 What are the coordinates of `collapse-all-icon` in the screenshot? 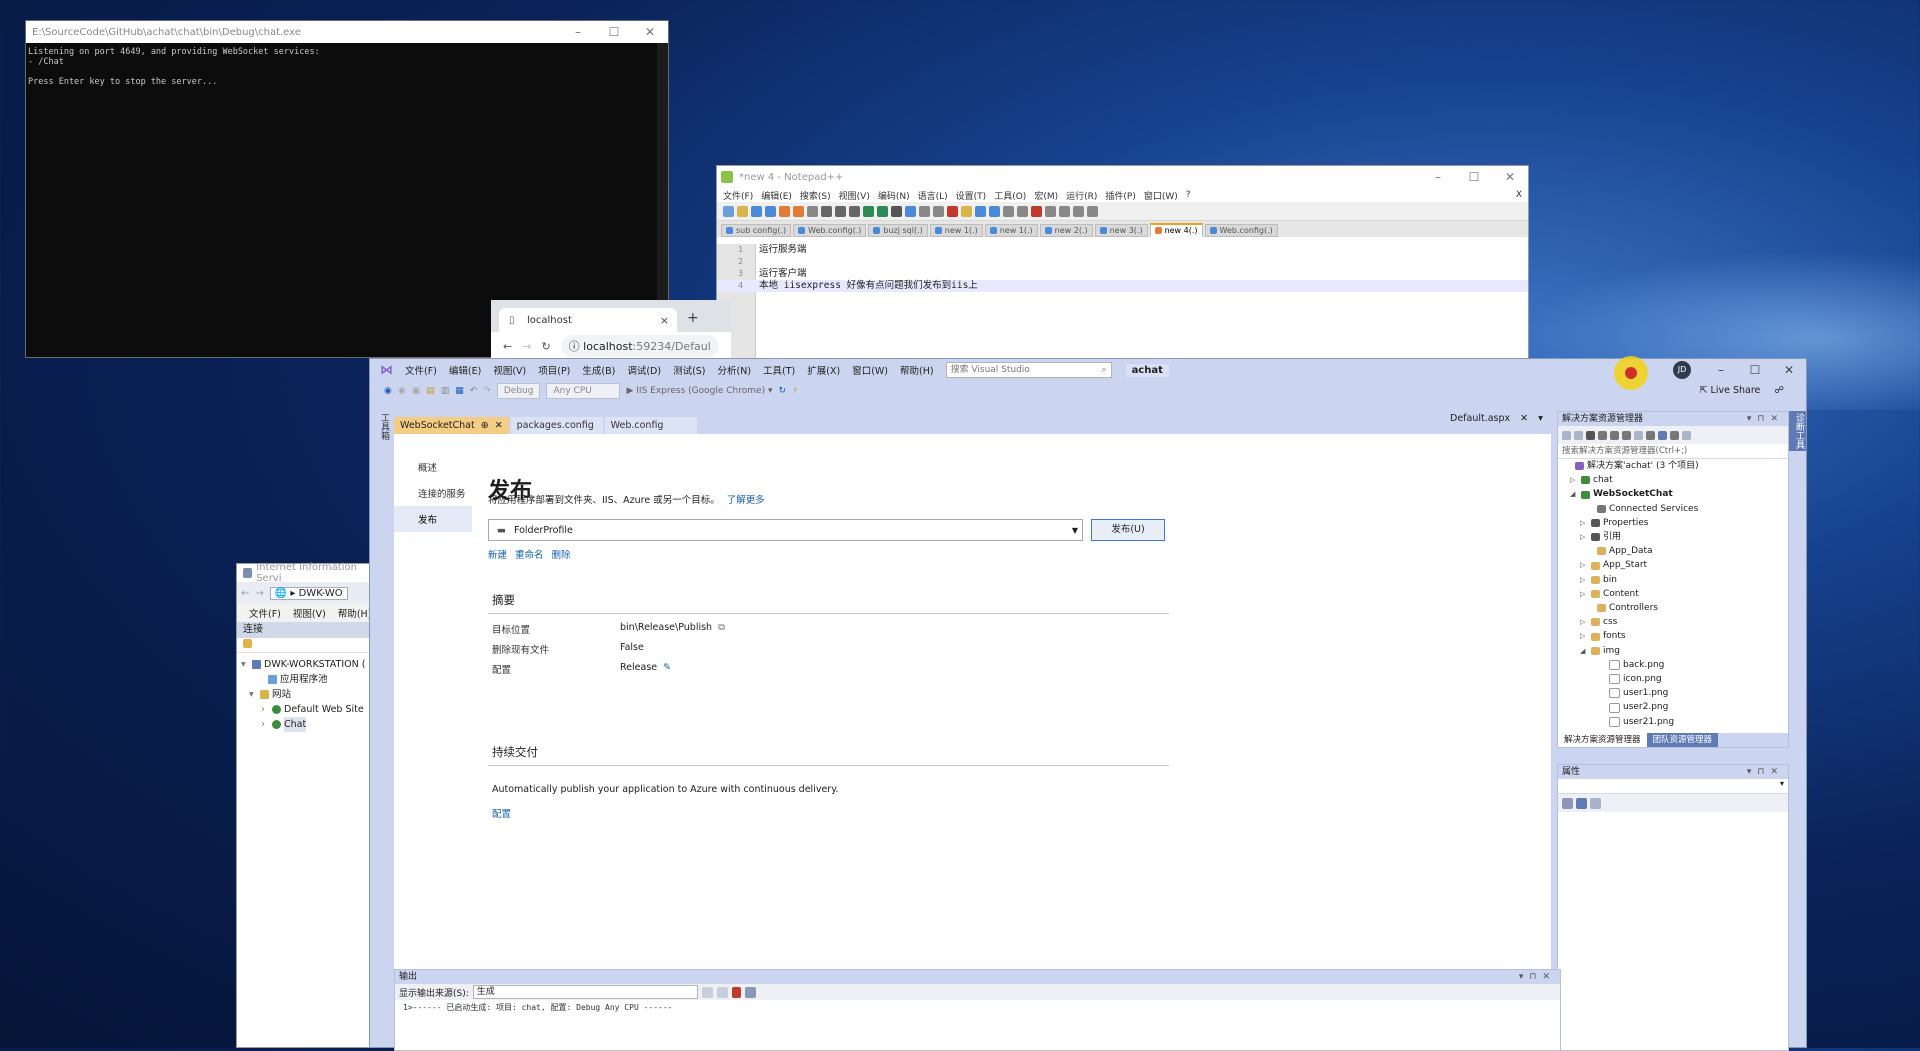 It's located at (1650, 435).